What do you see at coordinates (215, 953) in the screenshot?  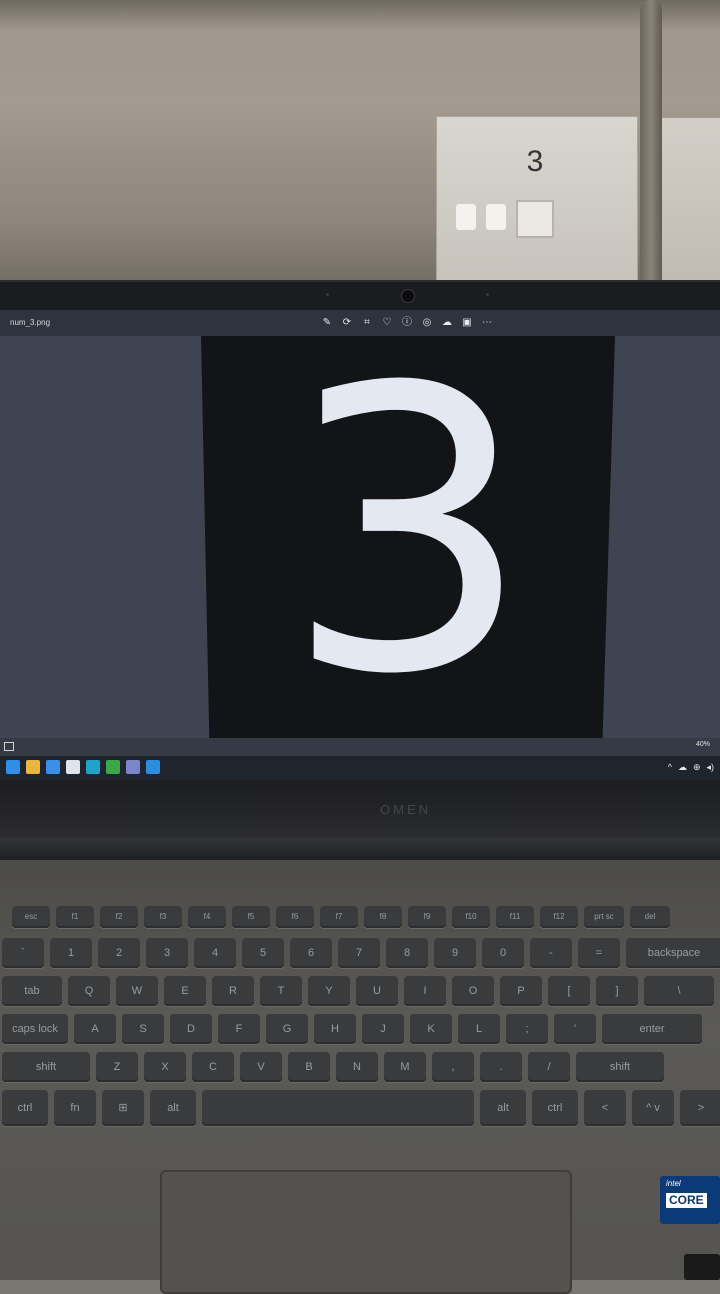 I see `keyboard-key: 4` at bounding box center [215, 953].